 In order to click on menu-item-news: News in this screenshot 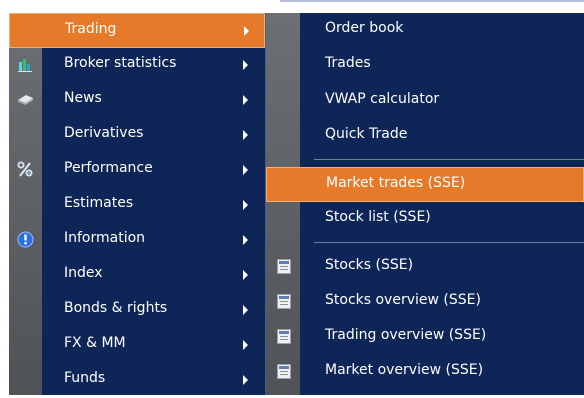, I will do `click(137, 100)`.